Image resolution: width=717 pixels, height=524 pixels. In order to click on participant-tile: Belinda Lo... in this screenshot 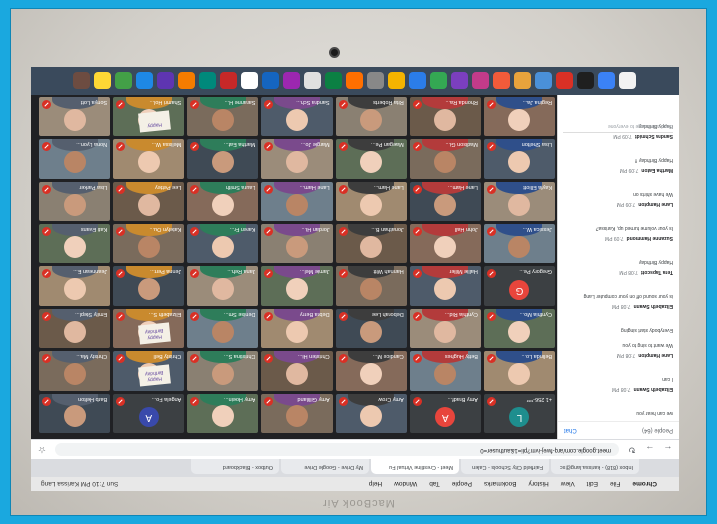, I will do `click(519, 371)`.